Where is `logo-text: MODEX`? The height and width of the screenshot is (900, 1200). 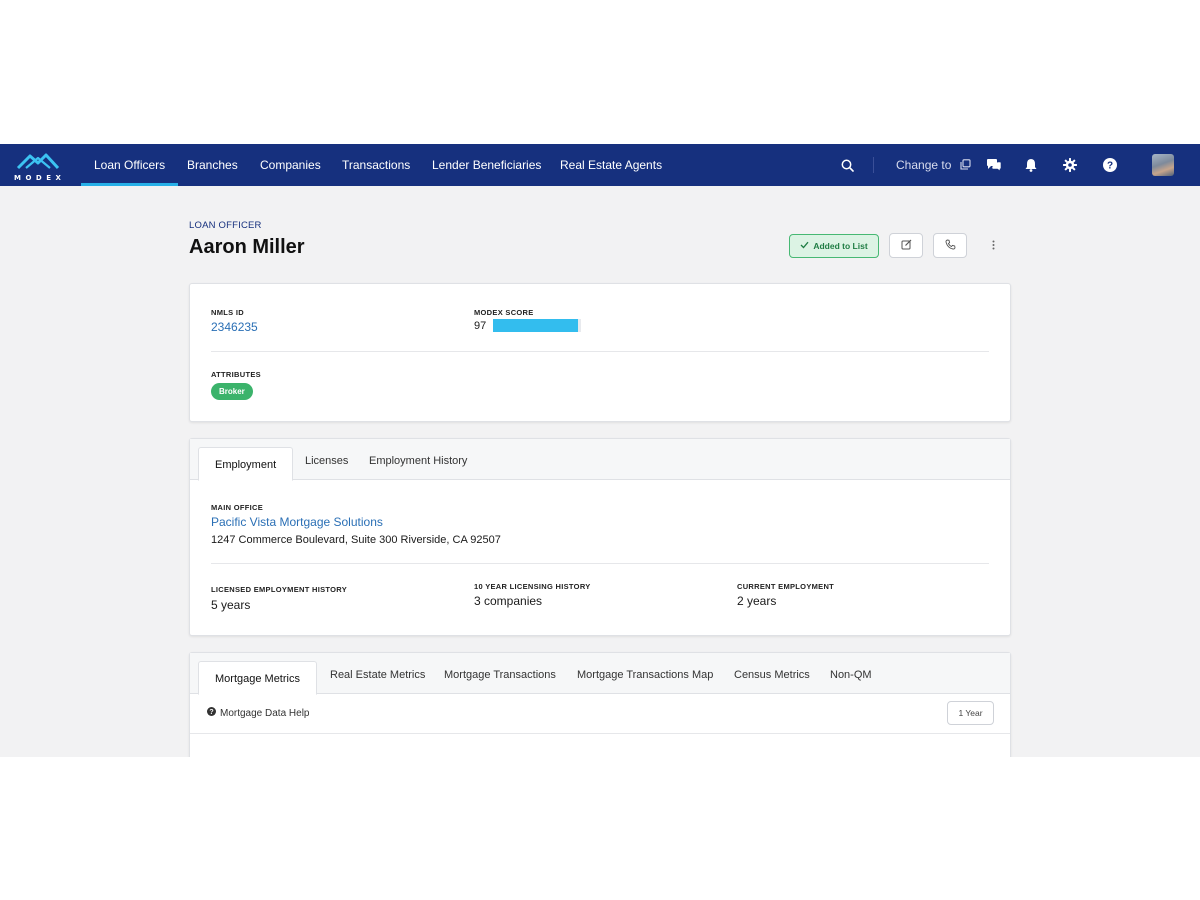 logo-text: MODEX is located at coordinates (40, 178).